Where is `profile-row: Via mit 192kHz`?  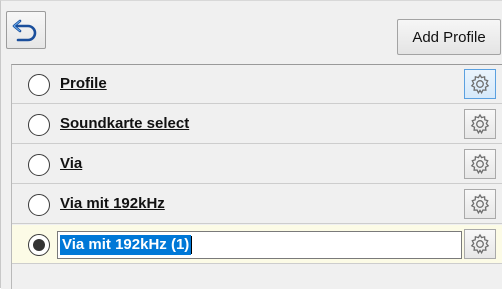 profile-row: Via mit 192kHz is located at coordinates (257, 204).